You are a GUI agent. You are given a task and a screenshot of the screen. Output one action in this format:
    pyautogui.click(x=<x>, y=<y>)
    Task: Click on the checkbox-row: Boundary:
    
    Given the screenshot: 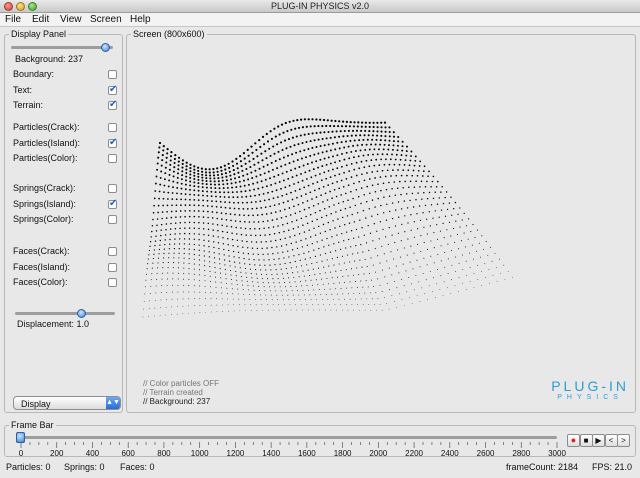 What is the action you would take?
    pyautogui.click(x=65, y=75)
    